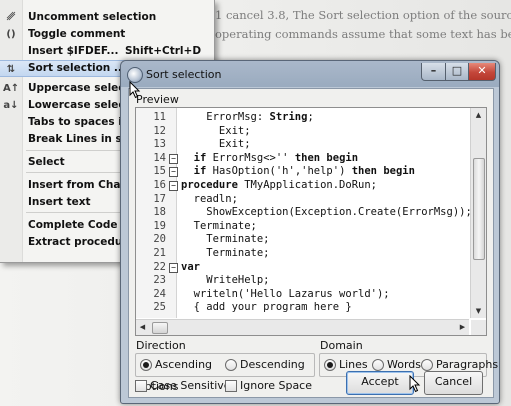 The height and width of the screenshot is (406, 511). What do you see at coordinates (433, 72) in the screenshot?
I see `minimize-button: –` at bounding box center [433, 72].